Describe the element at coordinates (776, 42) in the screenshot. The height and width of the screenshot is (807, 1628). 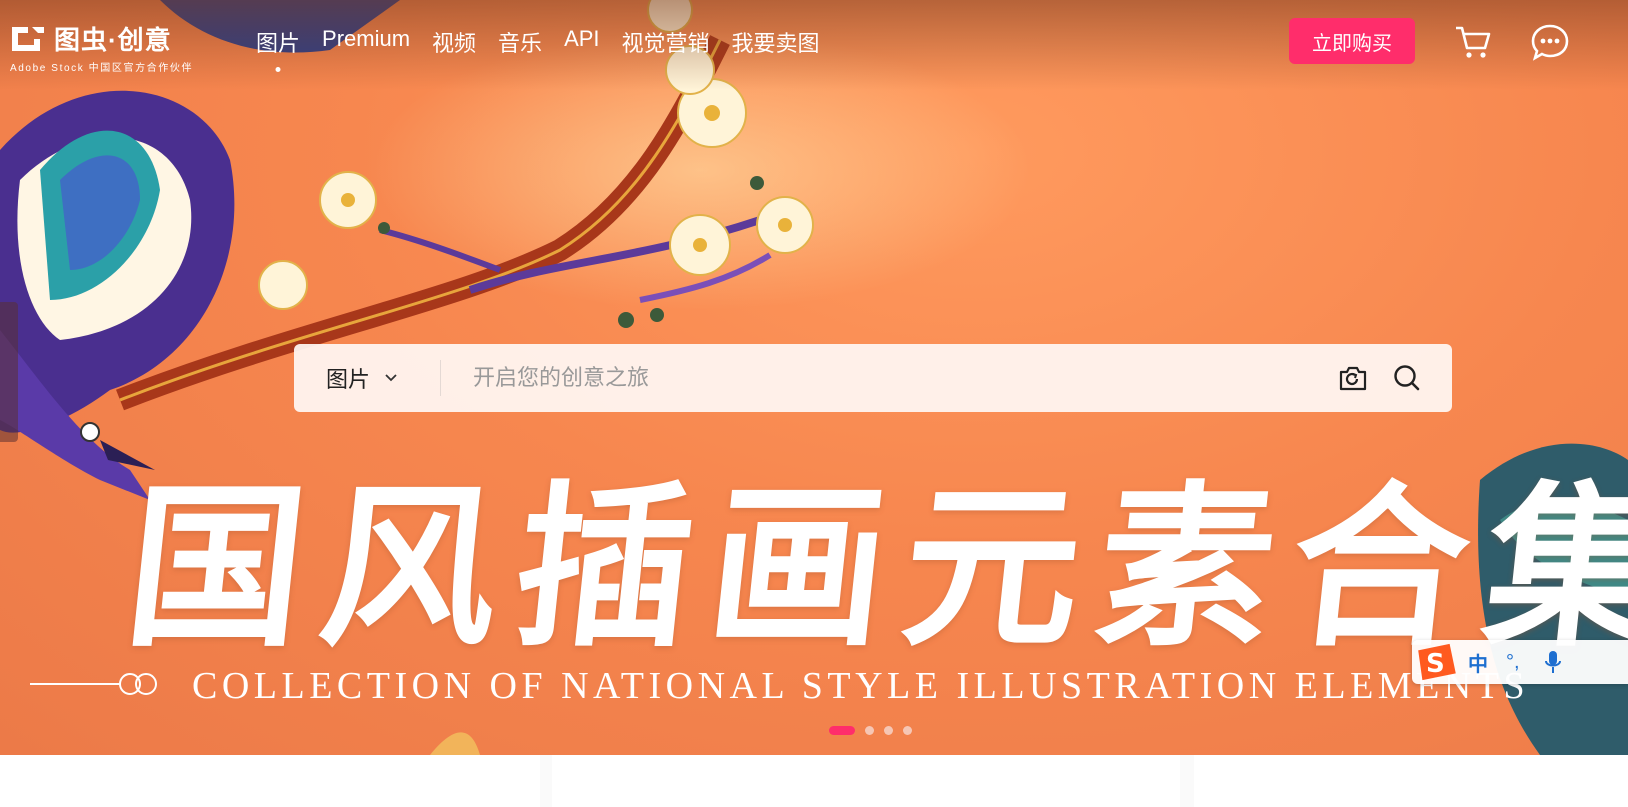
I see `nav-item-sell-images: 我要卖图` at that location.